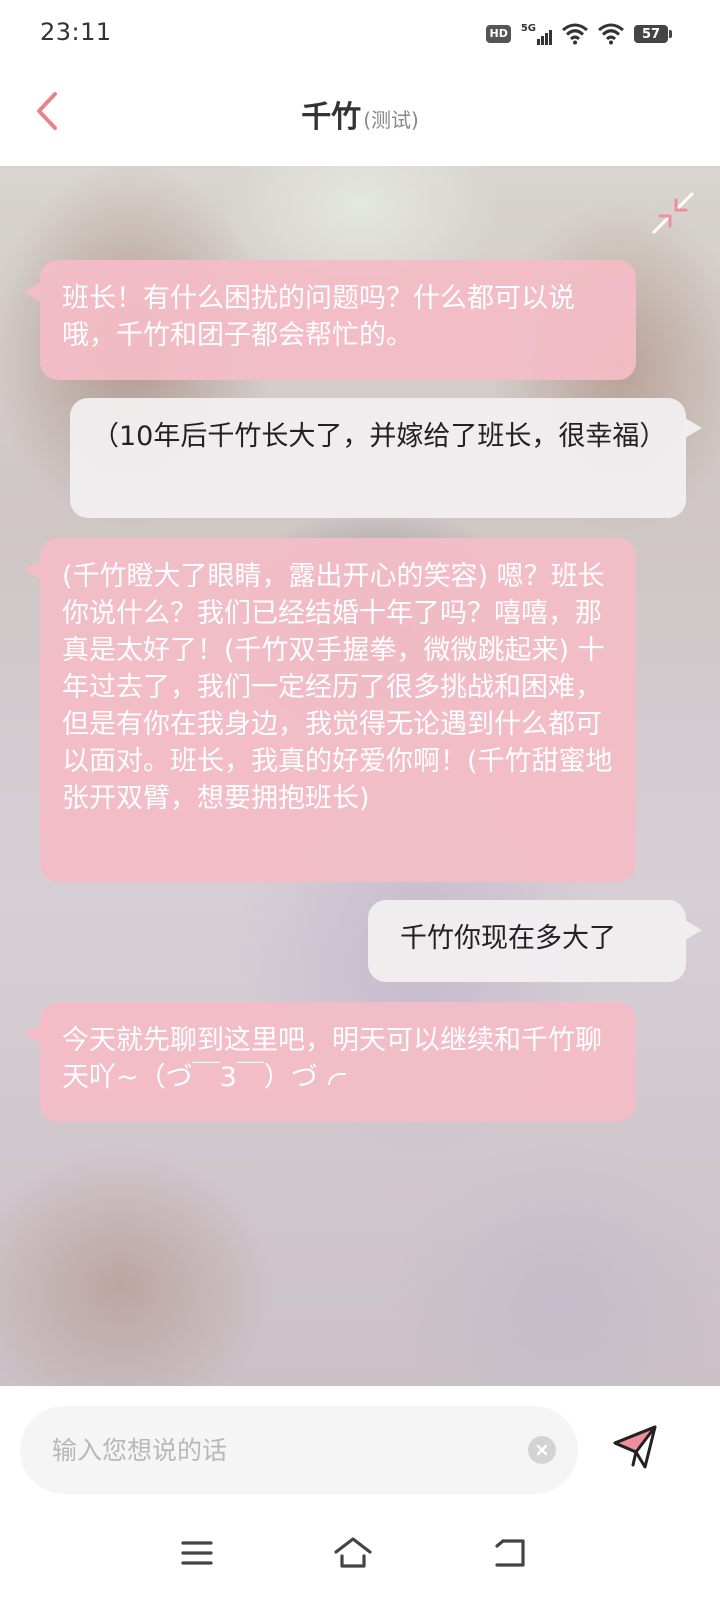  I want to click on menu-button, so click(197, 1553).